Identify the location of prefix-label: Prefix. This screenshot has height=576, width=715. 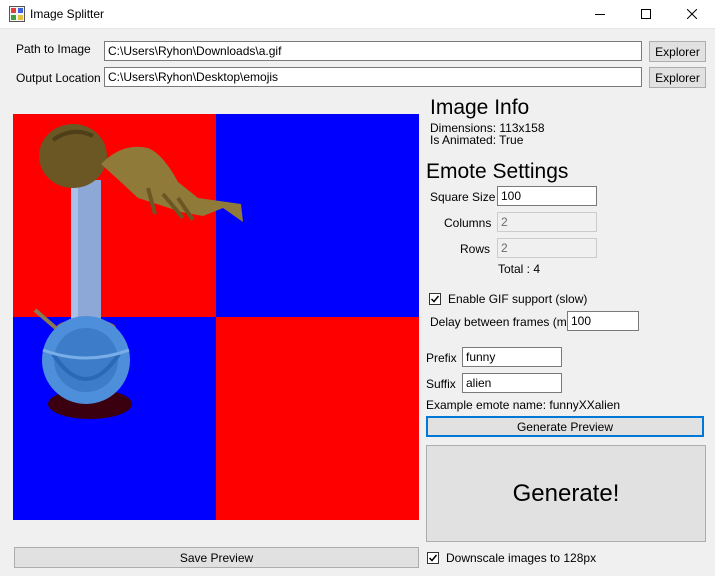
(441, 358).